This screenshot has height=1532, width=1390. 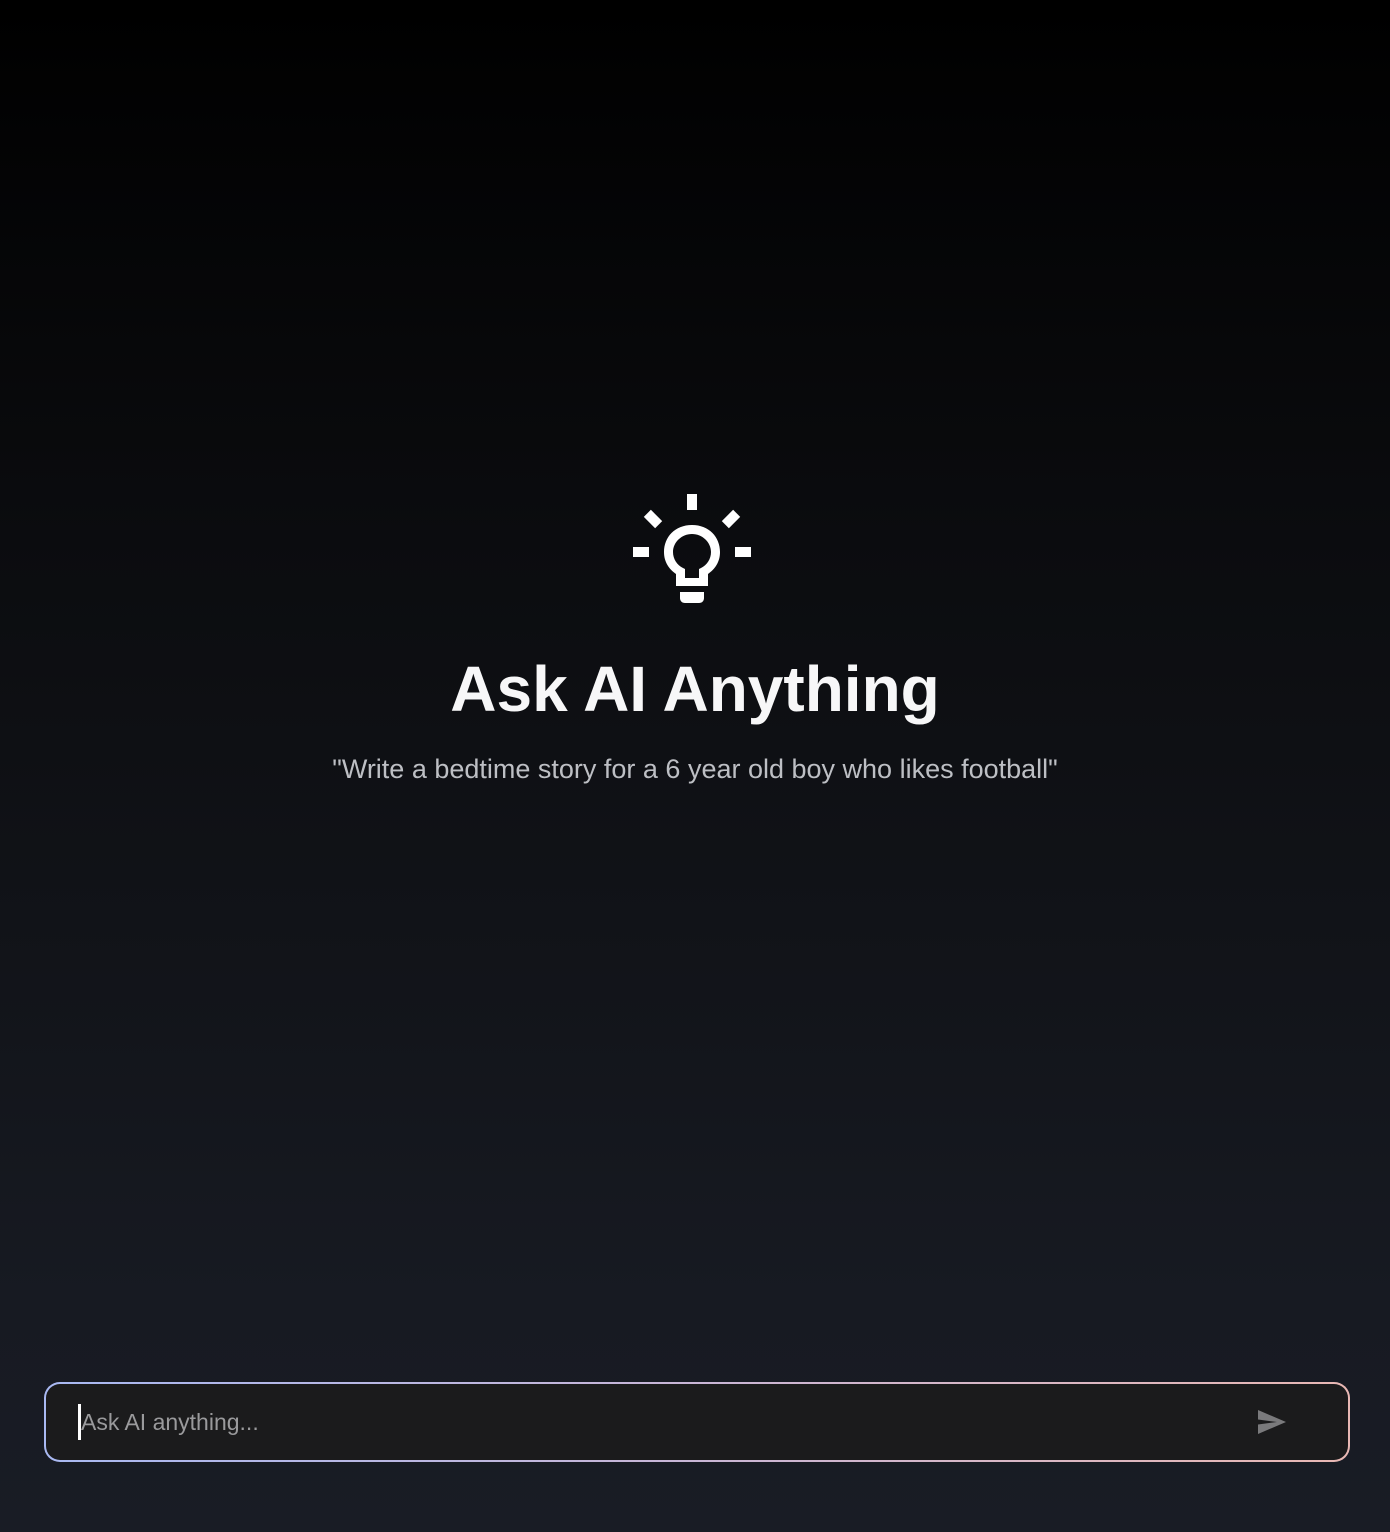 I want to click on send-icon, so click(x=1272, y=1422).